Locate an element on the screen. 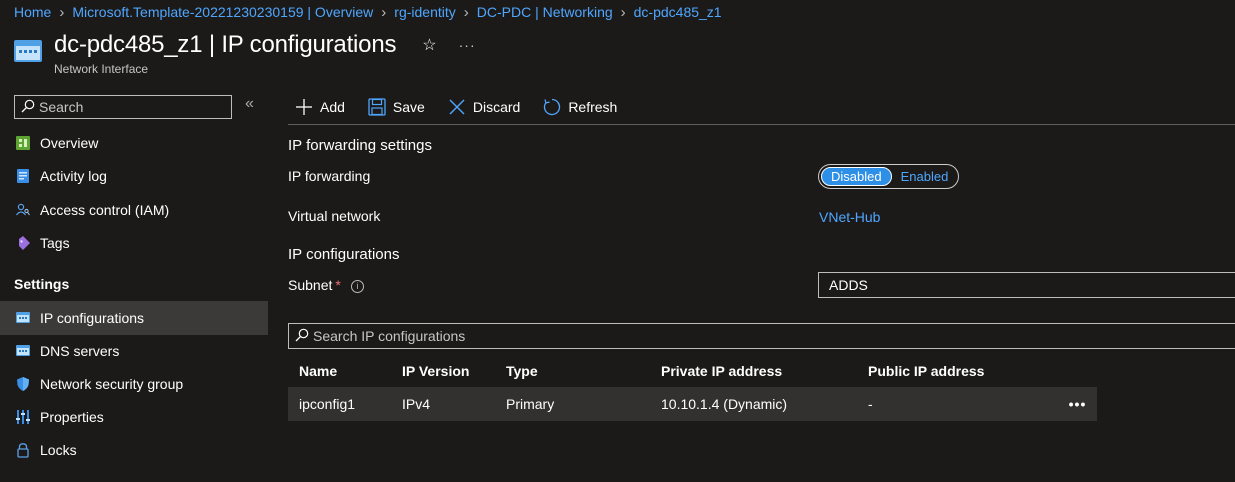 Image resolution: width=1235 pixels, height=482 pixels. ip-configurations-section-title: IP configurations is located at coordinates (344, 254).